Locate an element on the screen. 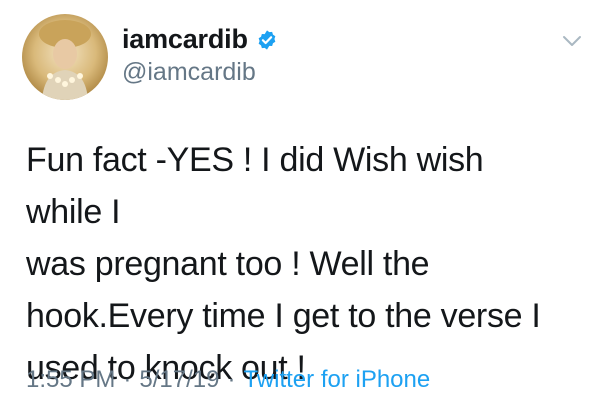 This screenshot has height=419, width=595. tweet-meta: 1:55 PM · 5/17/19 · Twitter for iPhone is located at coordinates (228, 380).